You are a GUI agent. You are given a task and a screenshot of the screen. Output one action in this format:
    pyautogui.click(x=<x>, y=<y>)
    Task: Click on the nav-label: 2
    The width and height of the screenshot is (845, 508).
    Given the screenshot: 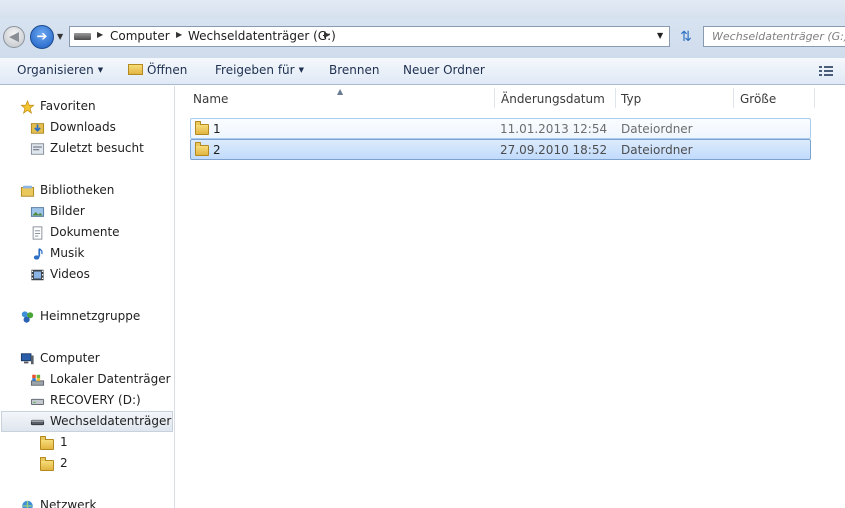 What is the action you would take?
    pyautogui.click(x=64, y=463)
    